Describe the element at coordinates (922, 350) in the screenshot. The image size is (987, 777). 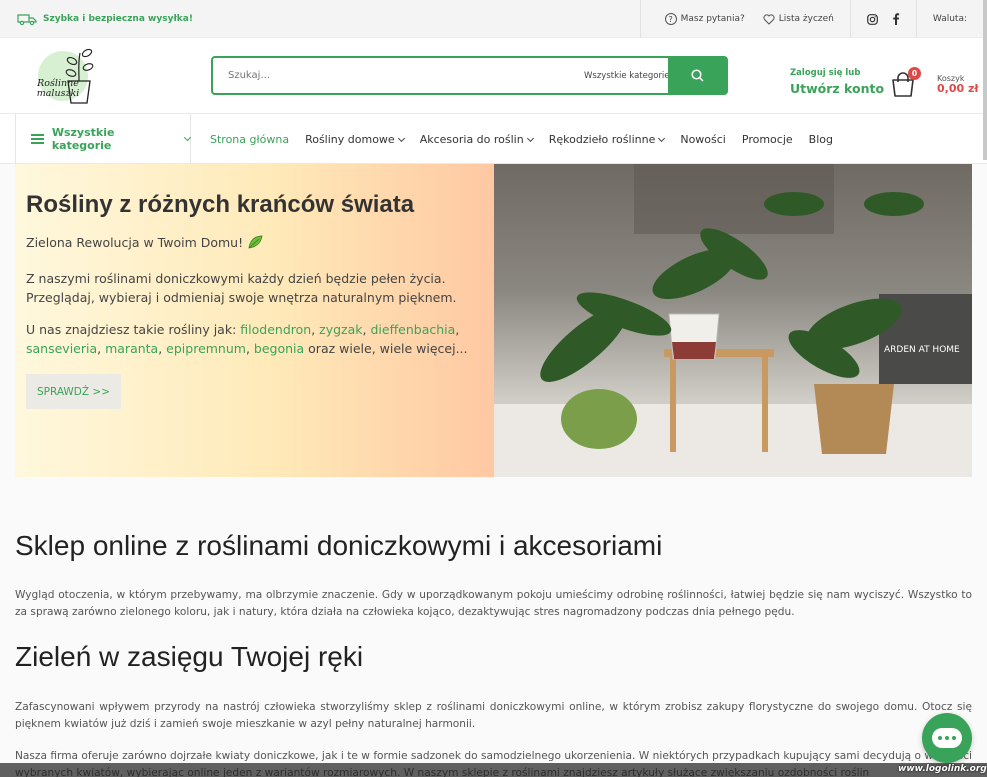
I see `photo-sign-text: ARDEN AT HOME` at that location.